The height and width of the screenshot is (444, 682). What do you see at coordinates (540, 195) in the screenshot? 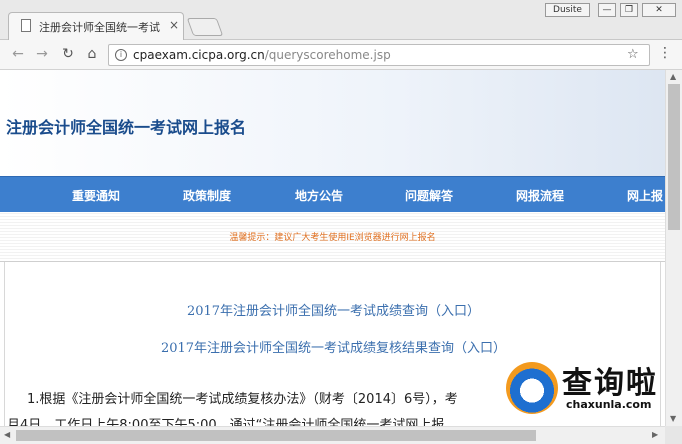
I see `nav-item-registration-process: 网报流程` at bounding box center [540, 195].